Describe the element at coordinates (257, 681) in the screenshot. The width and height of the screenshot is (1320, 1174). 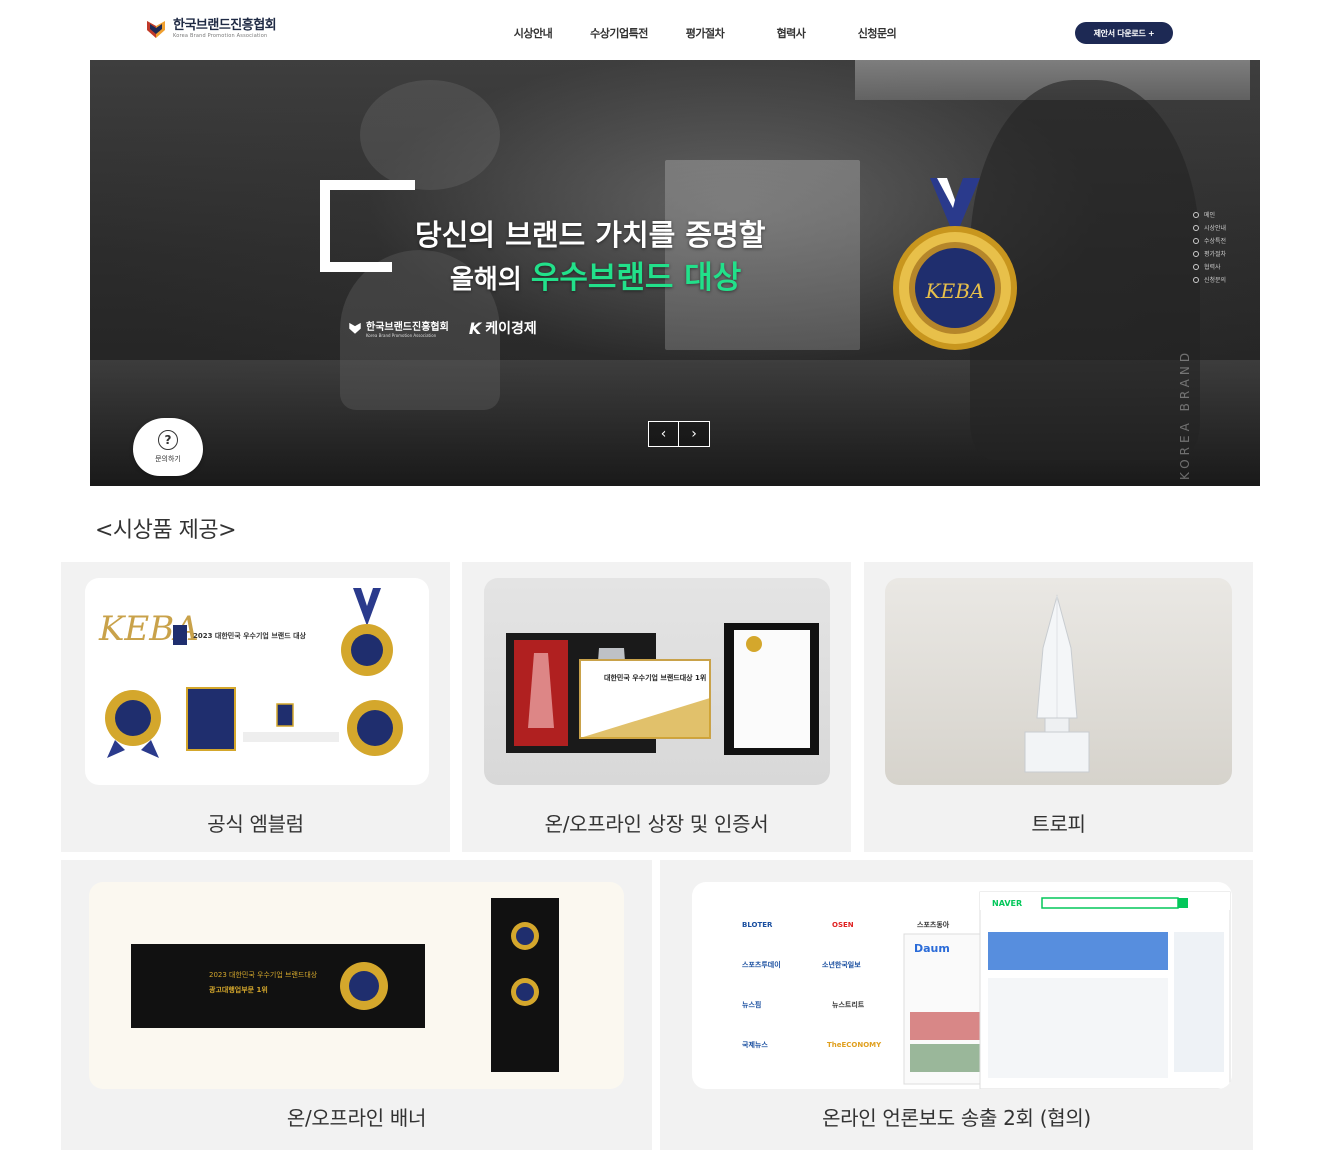
I see `emblem-image: KEBA 2023 대한민국 우수기업 브랜드 대상` at that location.